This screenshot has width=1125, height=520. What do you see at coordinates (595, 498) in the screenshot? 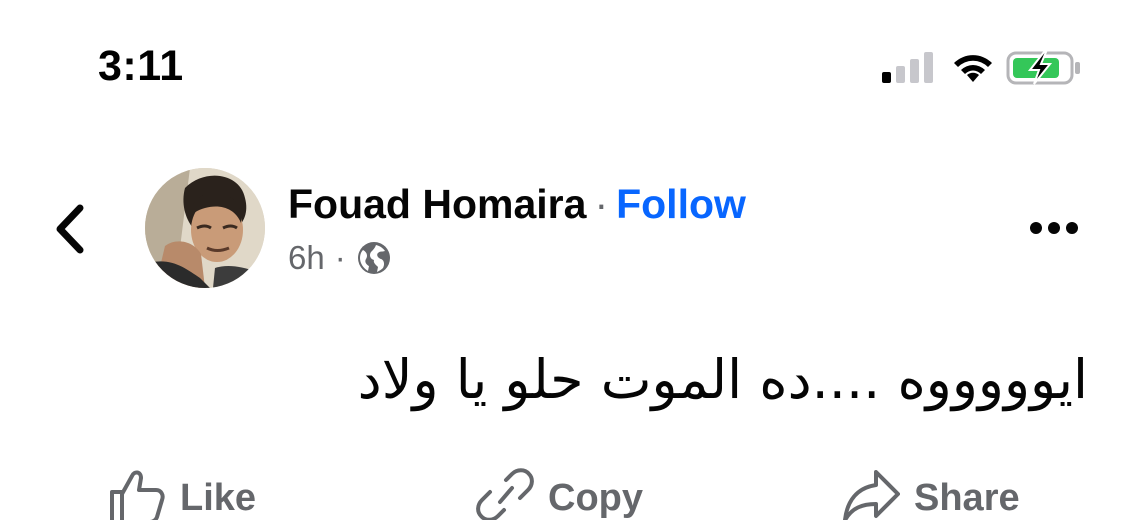
I see `copy-label: Copy` at bounding box center [595, 498].